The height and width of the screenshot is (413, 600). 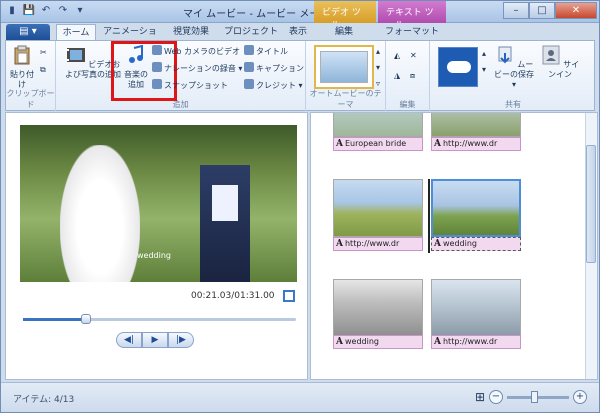 What do you see at coordinates (266, 51) in the screenshot?
I see `title-button: タイトル` at bounding box center [266, 51].